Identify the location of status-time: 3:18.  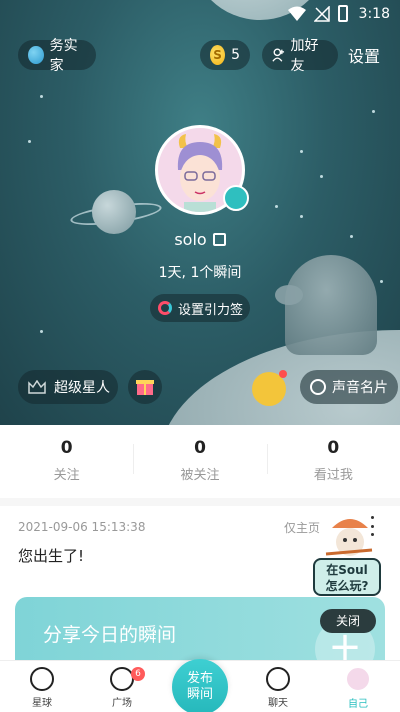
(374, 14).